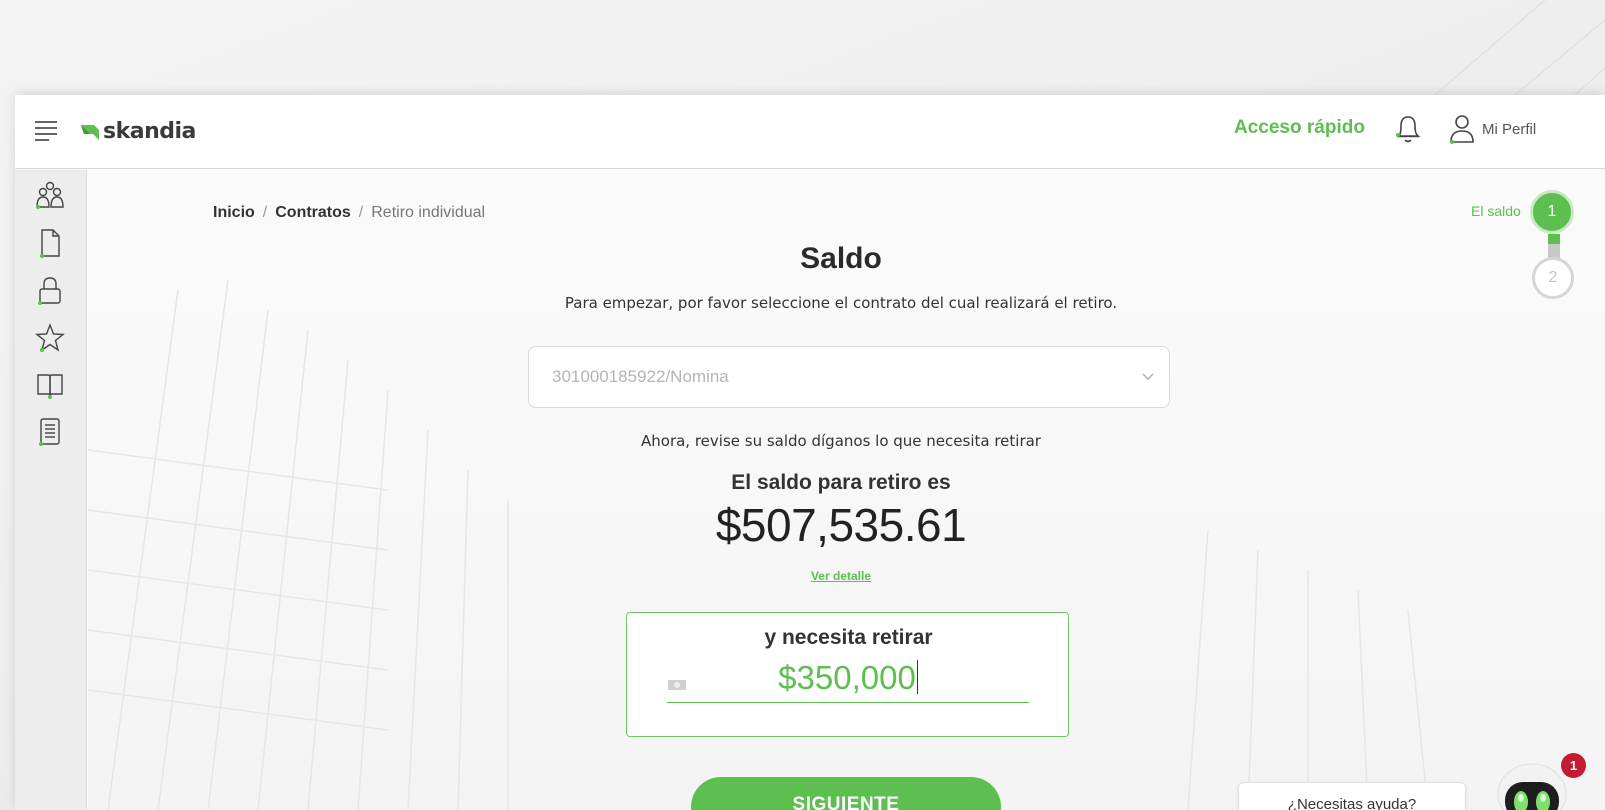  I want to click on help-bubble: ¿Necesitas ayuda?, so click(1352, 796).